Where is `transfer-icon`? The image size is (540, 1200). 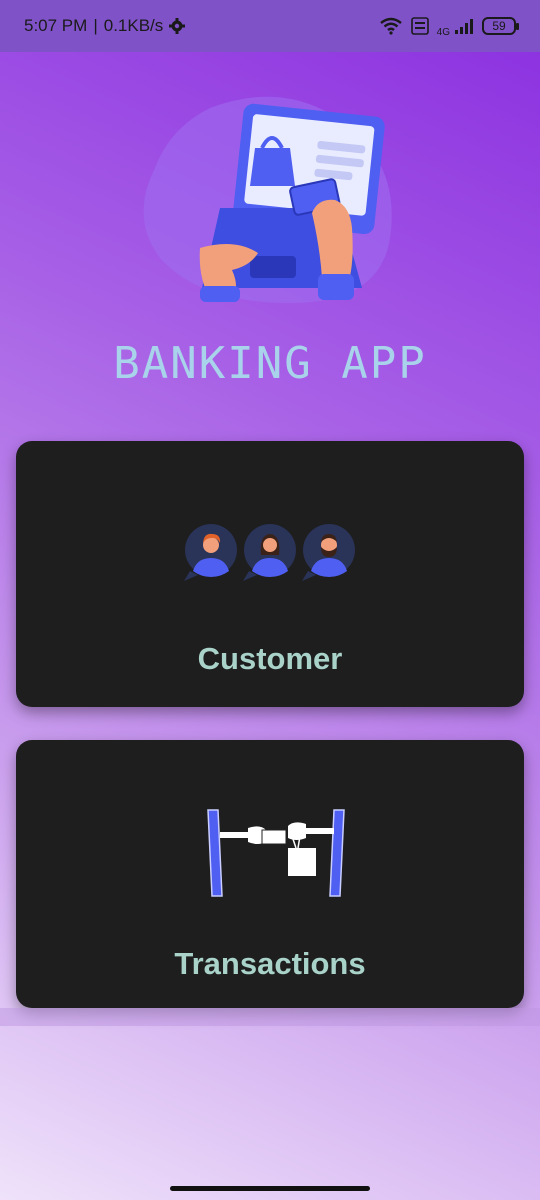 transfer-icon is located at coordinates (276, 853).